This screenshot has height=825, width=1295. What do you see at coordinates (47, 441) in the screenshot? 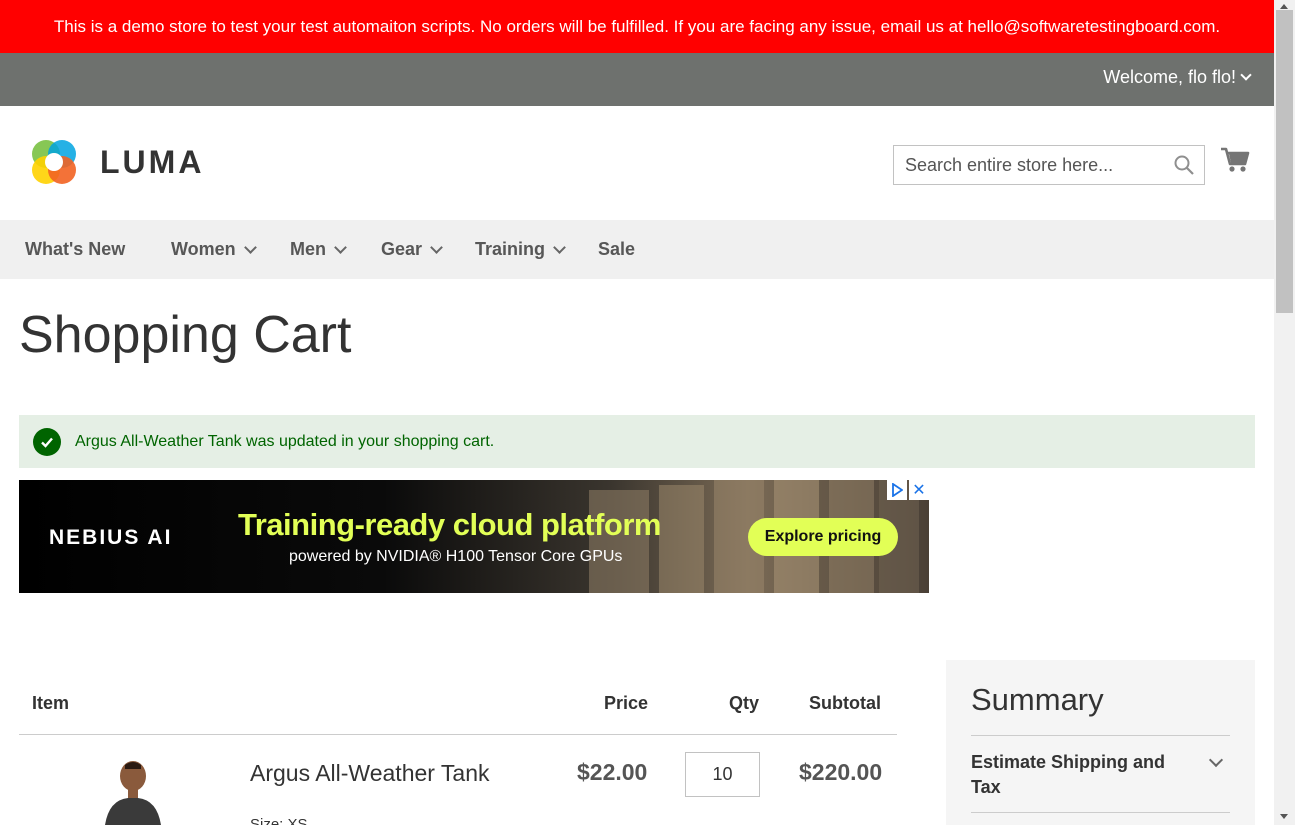
I see `checkmark-icon` at bounding box center [47, 441].